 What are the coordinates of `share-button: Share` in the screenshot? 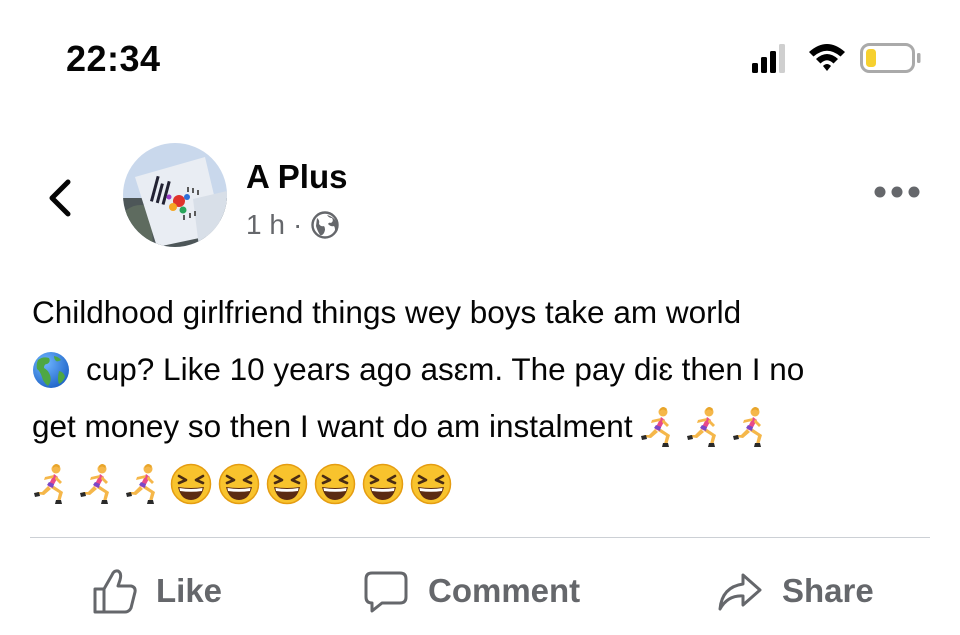 It's located at (795, 591).